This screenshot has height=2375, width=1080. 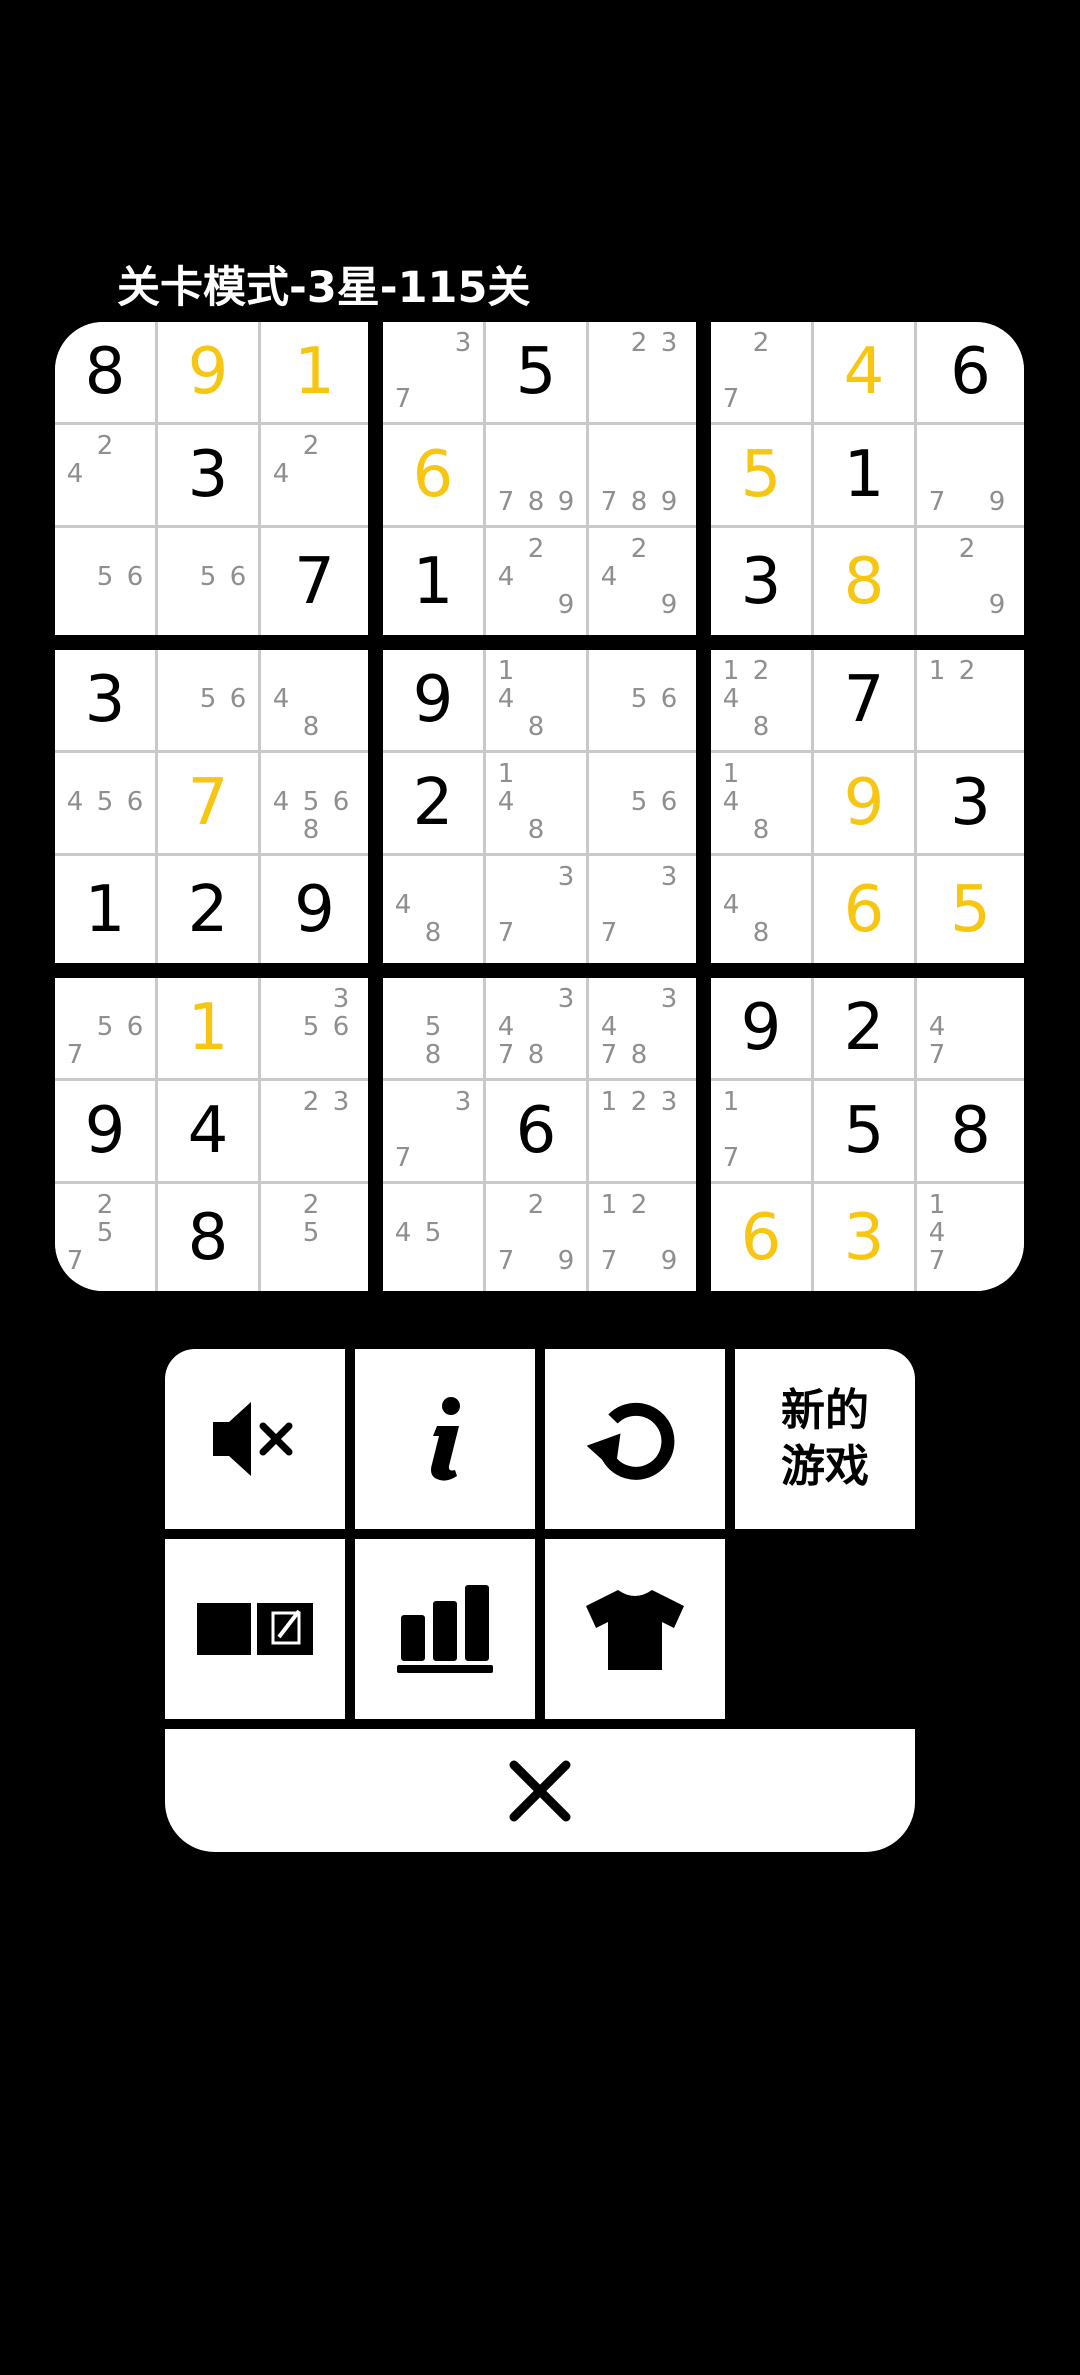 What do you see at coordinates (970, 1028) in the screenshot?
I see `sudoku-cell: 47` at bounding box center [970, 1028].